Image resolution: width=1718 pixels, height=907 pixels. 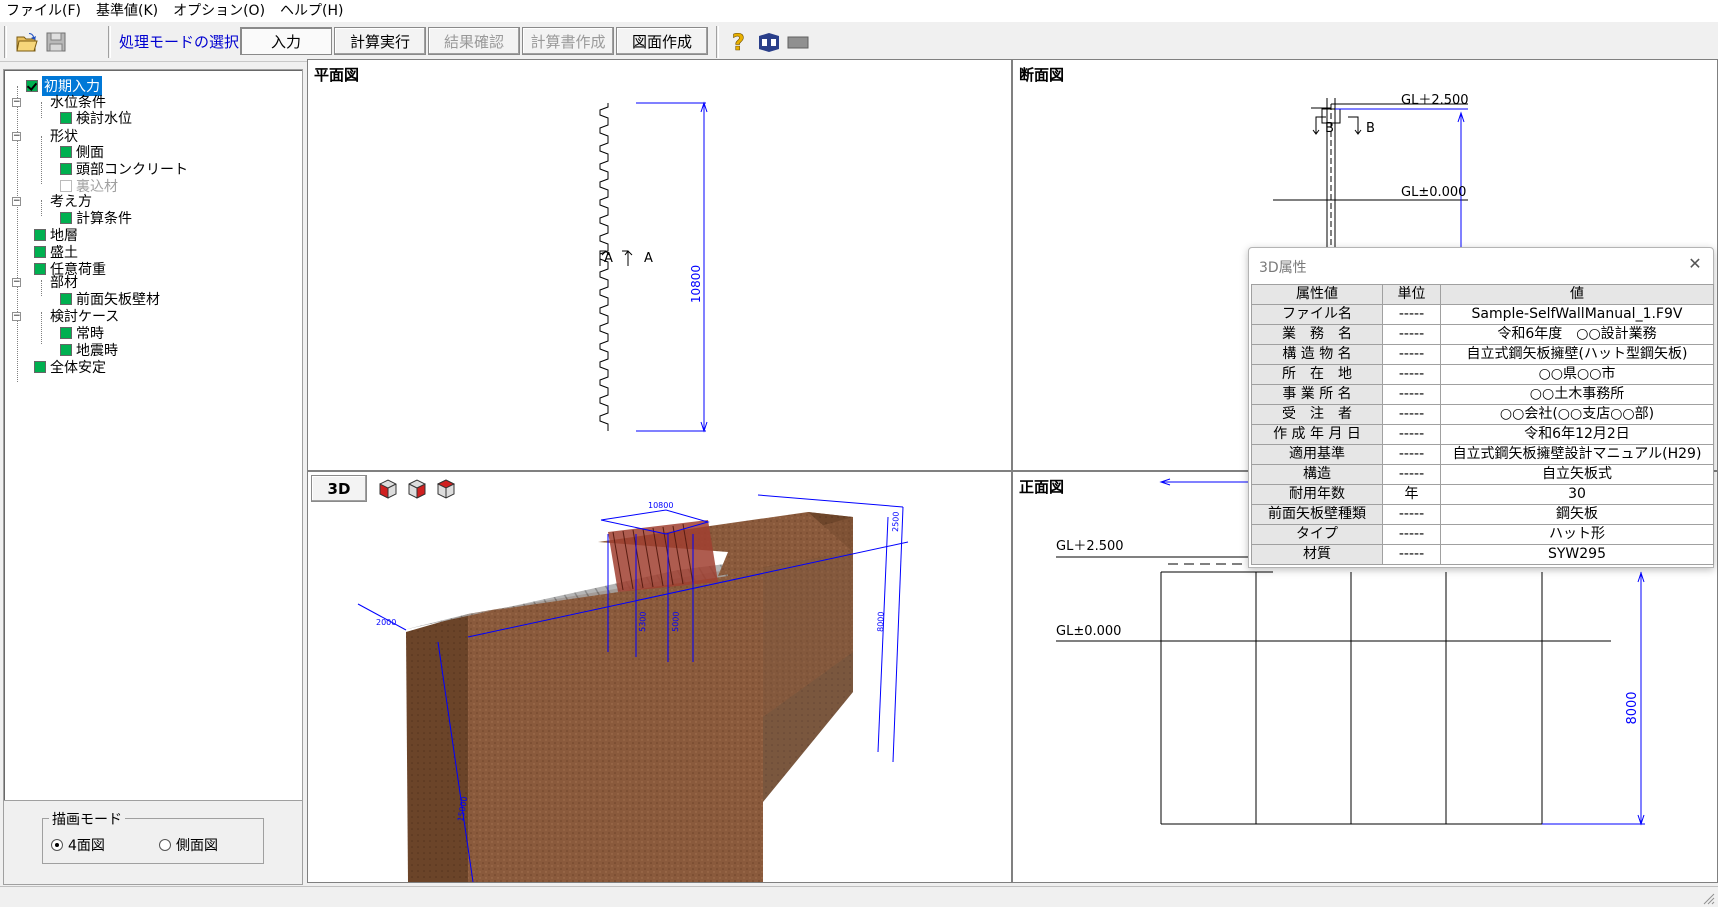 What do you see at coordinates (859, 11) in the screenshot?
I see `menu-bar: ファイル(F) 基準値(K) オプション(O) ヘルプ(H)` at bounding box center [859, 11].